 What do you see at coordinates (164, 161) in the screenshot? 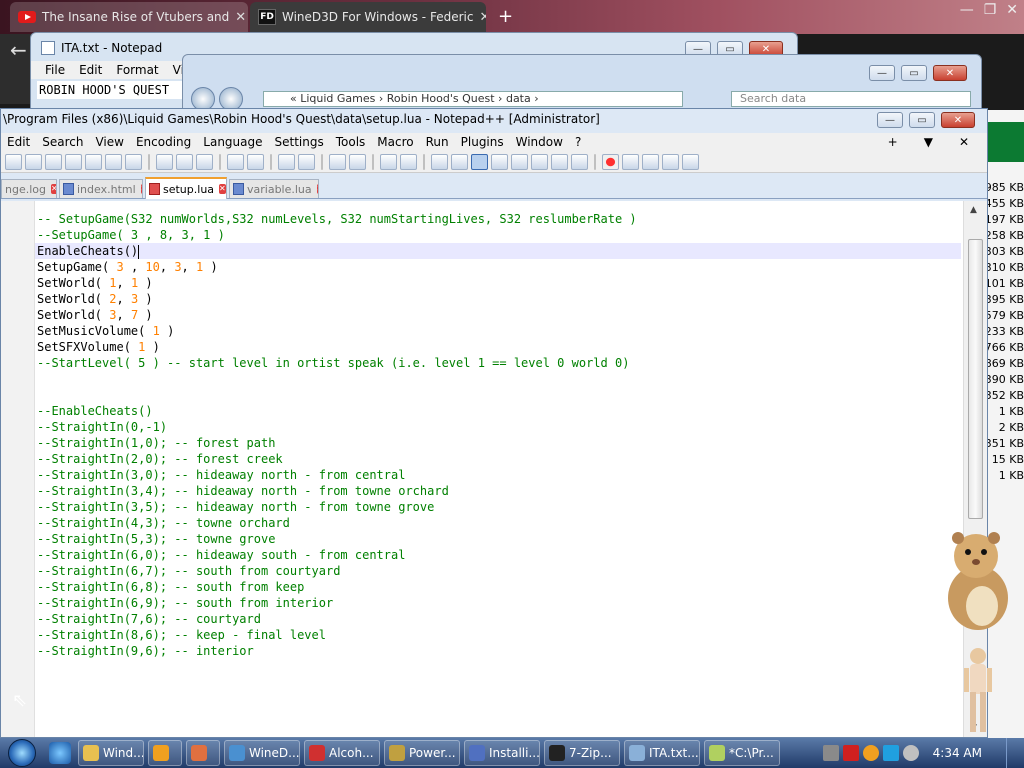
I see `cut-icon` at bounding box center [164, 161].